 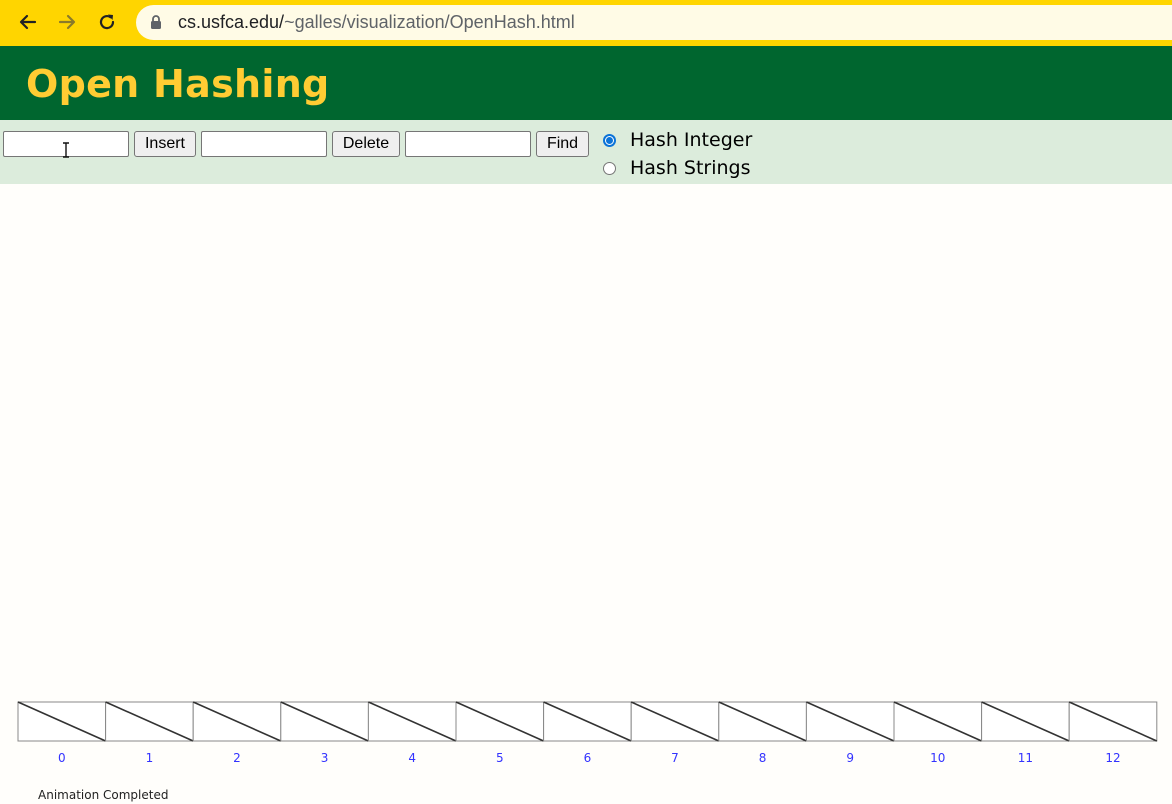 I want to click on arrow-right-icon, so click(x=67, y=22).